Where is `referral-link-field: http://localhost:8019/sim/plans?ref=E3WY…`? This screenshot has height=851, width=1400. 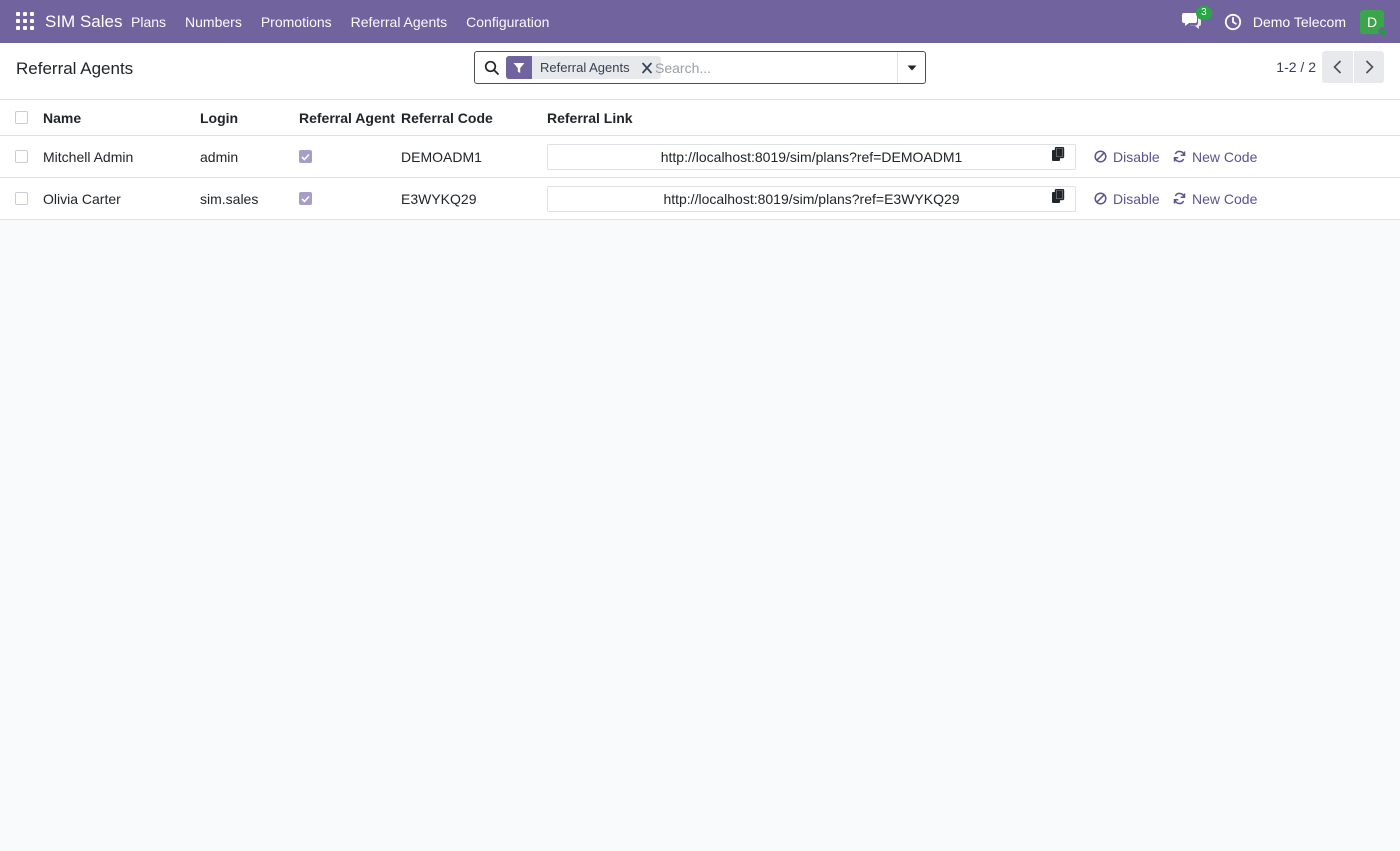
referral-link-field: http://localhost:8019/sim/plans?ref=E3WY… is located at coordinates (811, 199).